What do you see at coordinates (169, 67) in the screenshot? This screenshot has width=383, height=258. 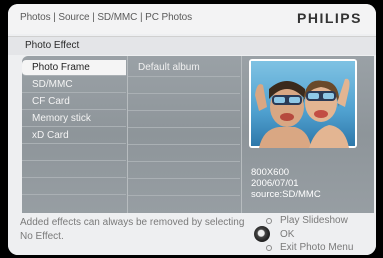 I see `album-label: Default album` at bounding box center [169, 67].